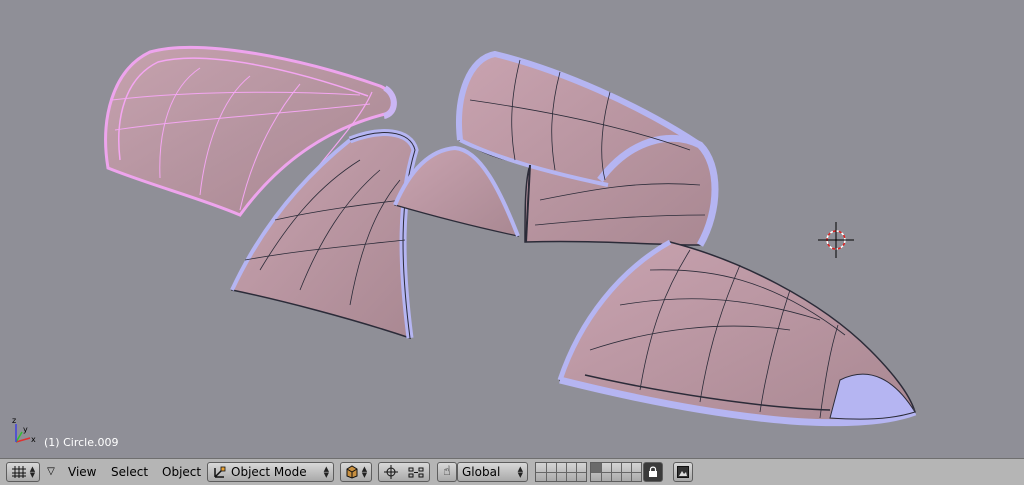  I want to click on axis-z-label: z, so click(14, 420).